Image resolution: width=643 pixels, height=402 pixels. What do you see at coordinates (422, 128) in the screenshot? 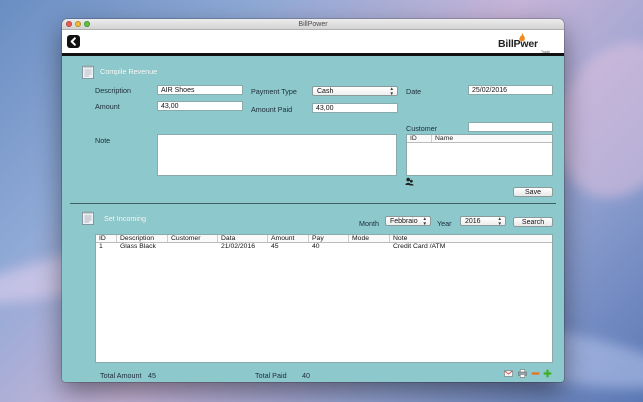
I see `customer-label: Customer` at bounding box center [422, 128].